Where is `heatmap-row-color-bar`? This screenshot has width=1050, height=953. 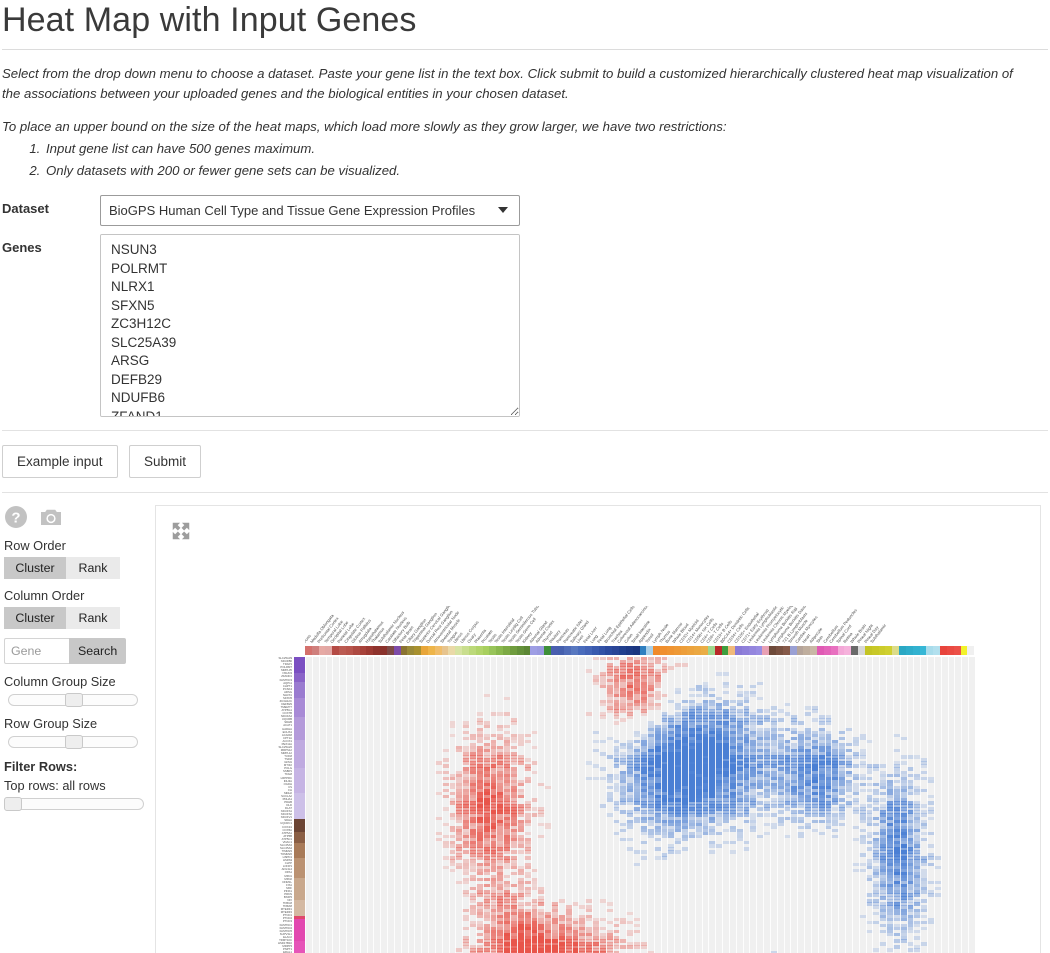
heatmap-row-color-bar is located at coordinates (299, 805).